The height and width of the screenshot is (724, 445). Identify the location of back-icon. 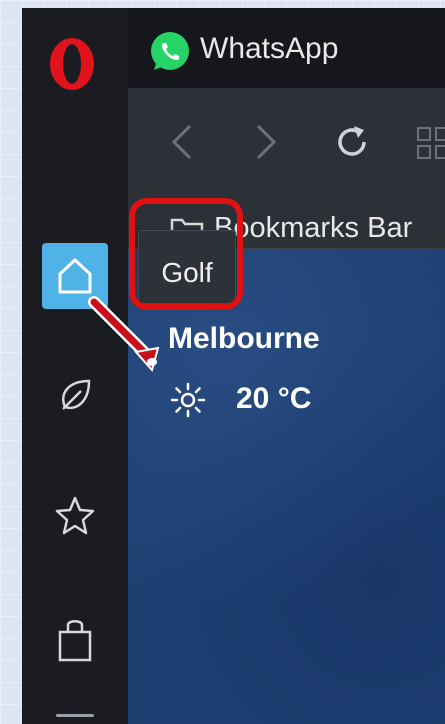
(181, 142).